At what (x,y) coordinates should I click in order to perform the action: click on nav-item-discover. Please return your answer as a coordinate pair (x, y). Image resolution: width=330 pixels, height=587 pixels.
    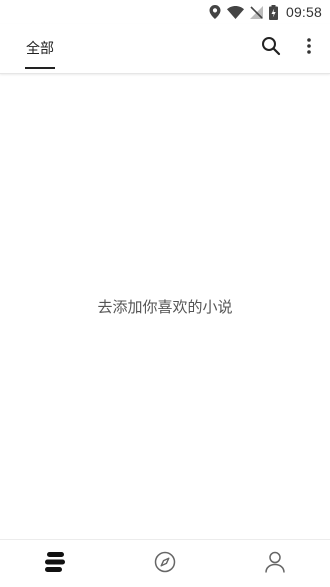
    Looking at the image, I should click on (165, 563).